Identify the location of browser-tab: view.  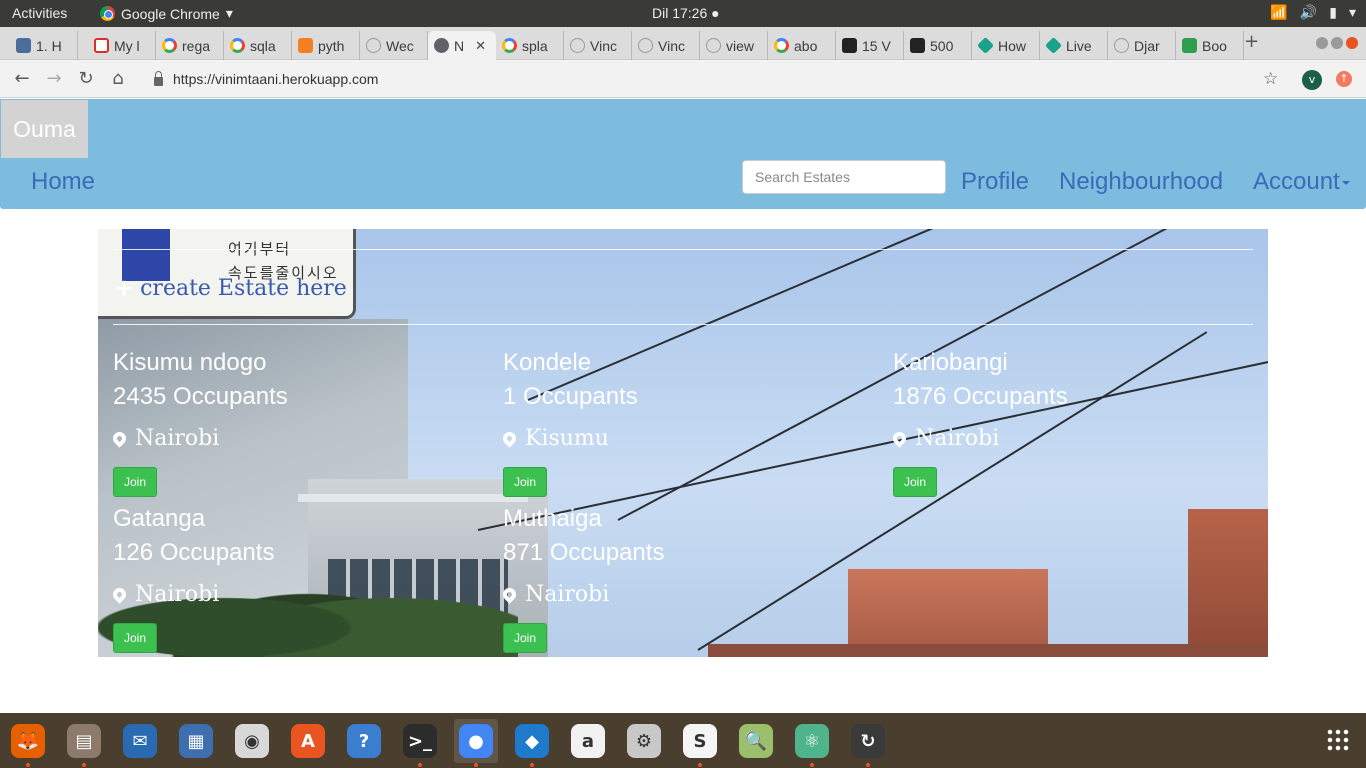
(734, 45).